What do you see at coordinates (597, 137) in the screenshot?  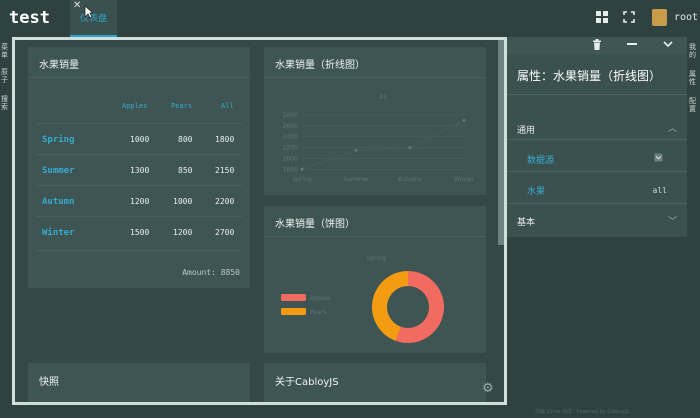 I see `properties-panel: 属性：水果销量（折线图） 通用 ︿ 数据源 水果 all 基本 ﹀` at bounding box center [597, 137].